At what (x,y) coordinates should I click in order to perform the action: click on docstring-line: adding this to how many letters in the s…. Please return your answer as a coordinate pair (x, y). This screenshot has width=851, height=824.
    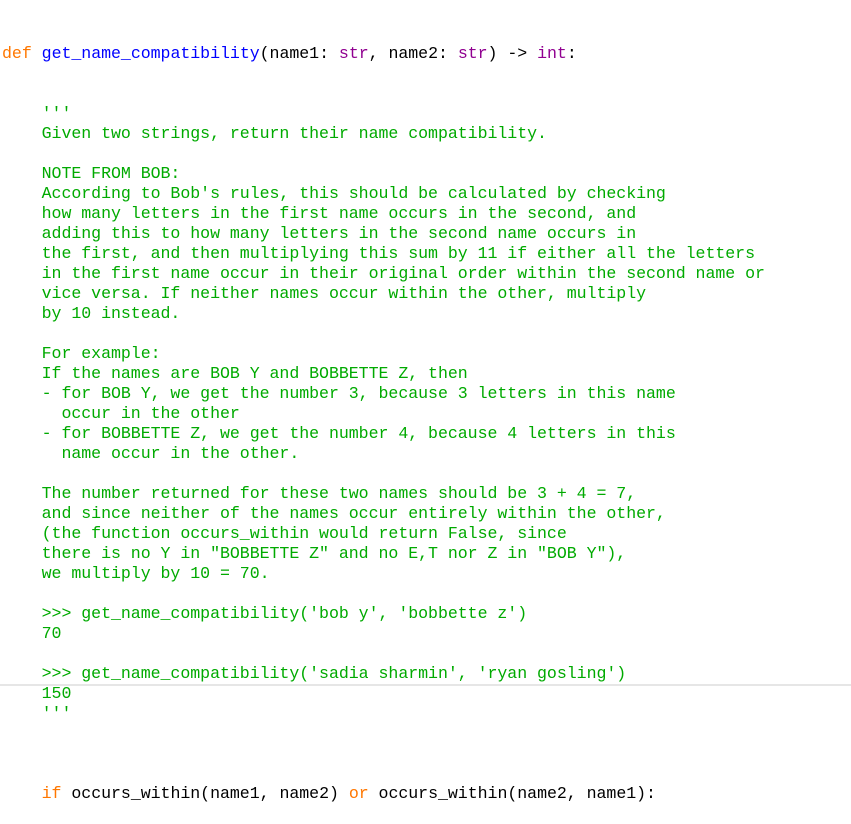
    Looking at the image, I should click on (319, 233).